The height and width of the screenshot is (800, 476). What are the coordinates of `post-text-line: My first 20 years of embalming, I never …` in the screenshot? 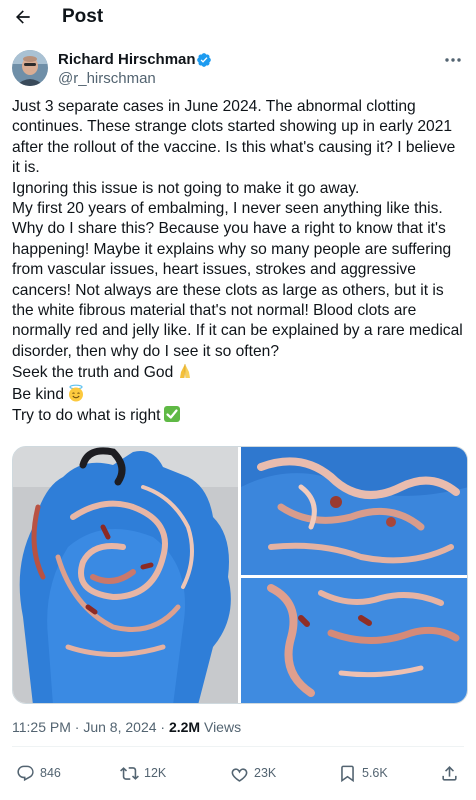 It's located at (227, 209).